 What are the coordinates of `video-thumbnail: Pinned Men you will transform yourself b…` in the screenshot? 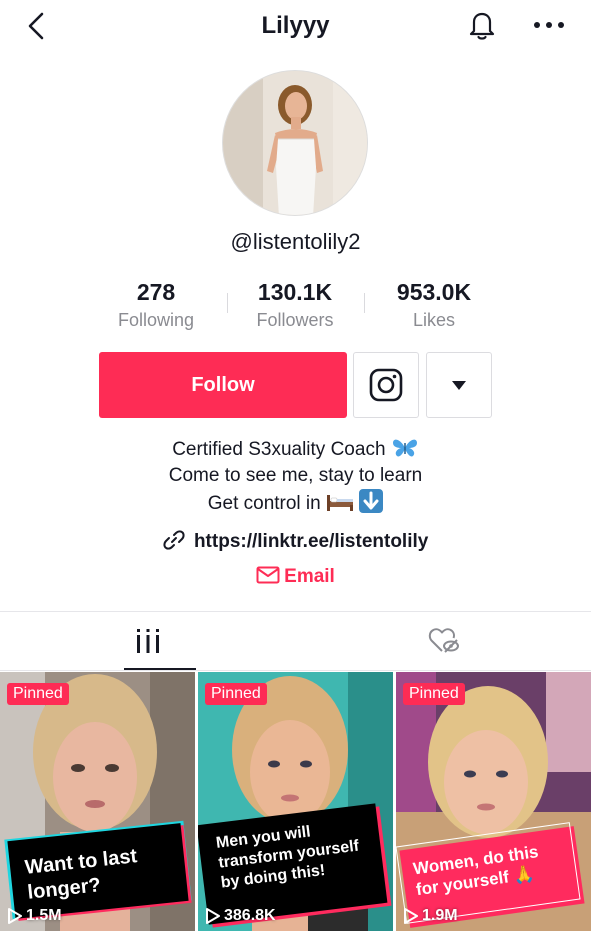 It's located at (295, 801).